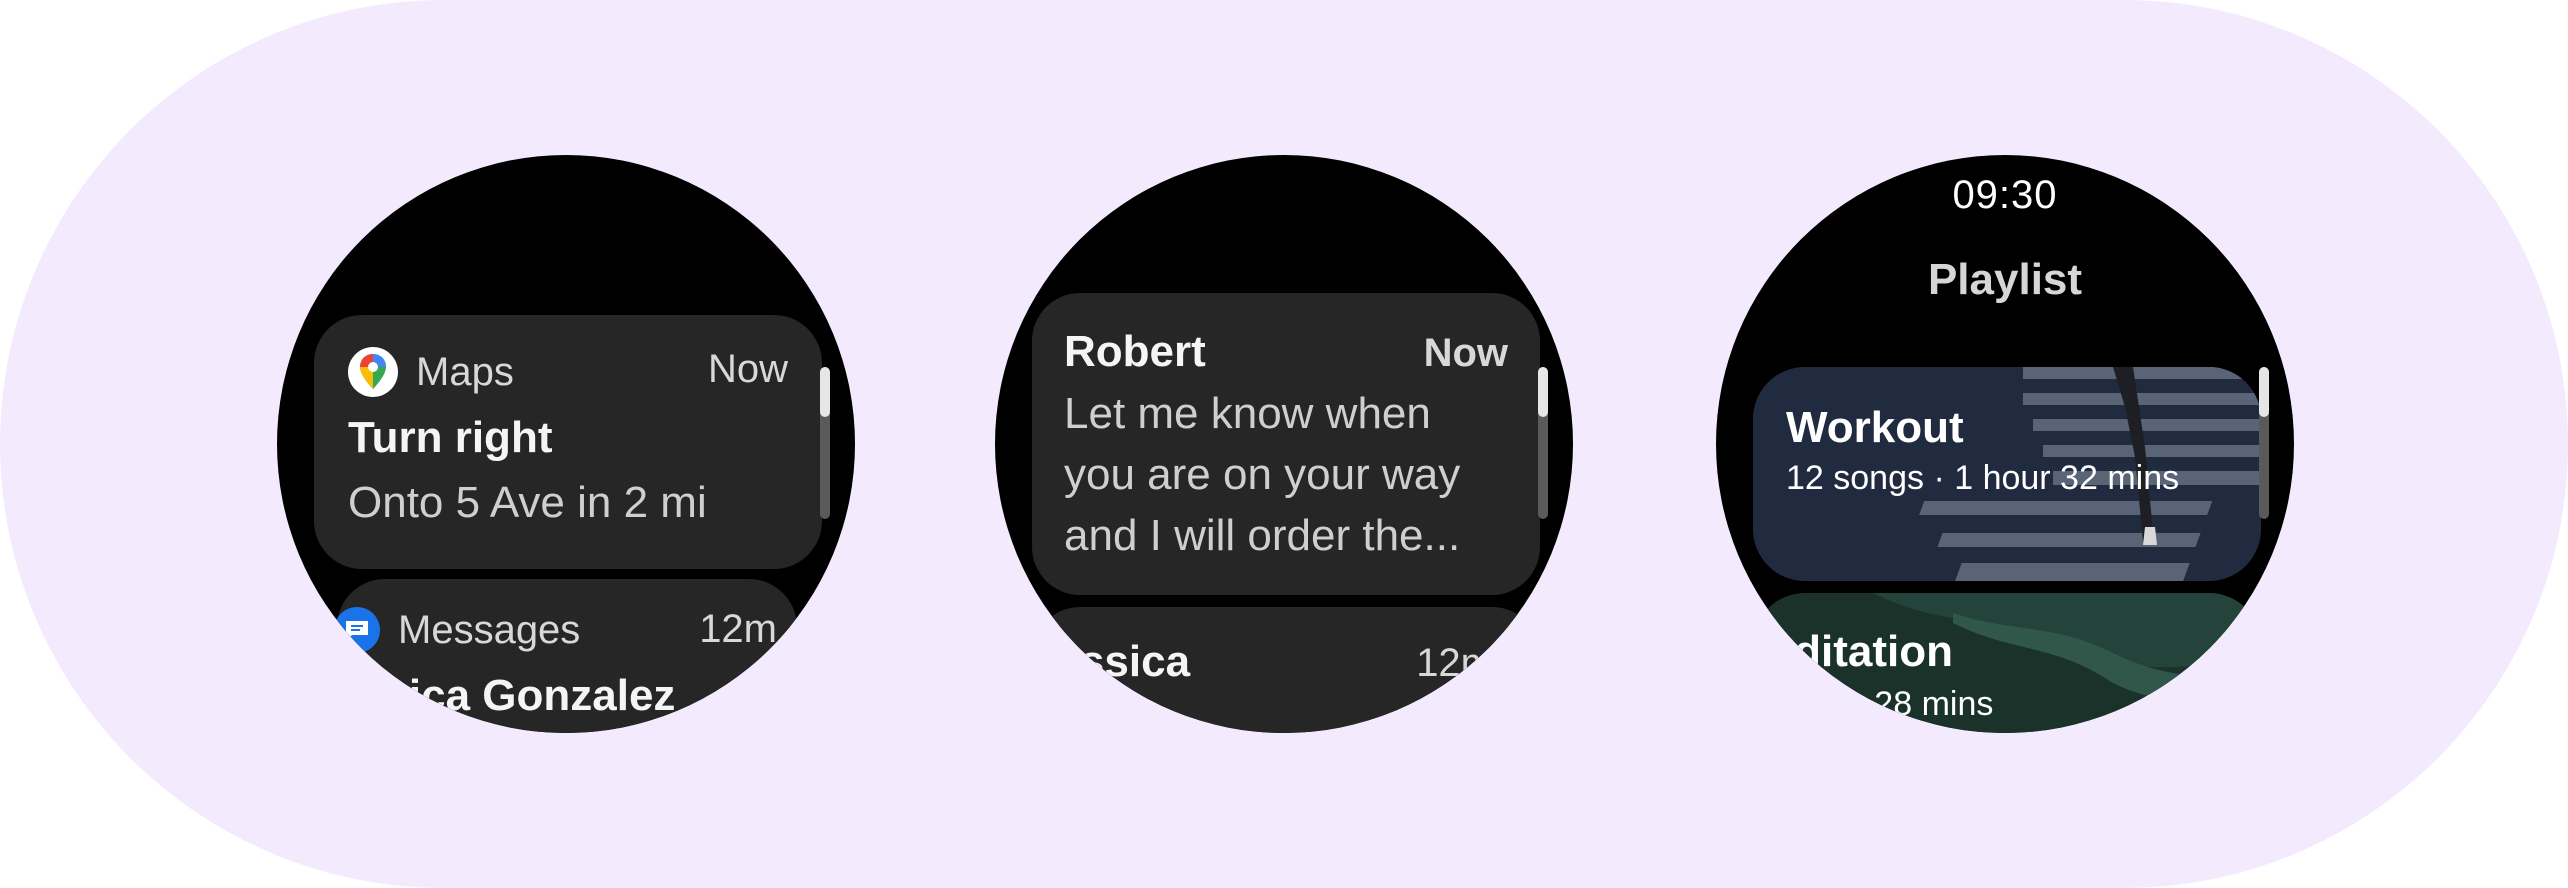 Image resolution: width=2568 pixels, height=888 pixels. I want to click on notification-app-row: Maps, so click(431, 372).